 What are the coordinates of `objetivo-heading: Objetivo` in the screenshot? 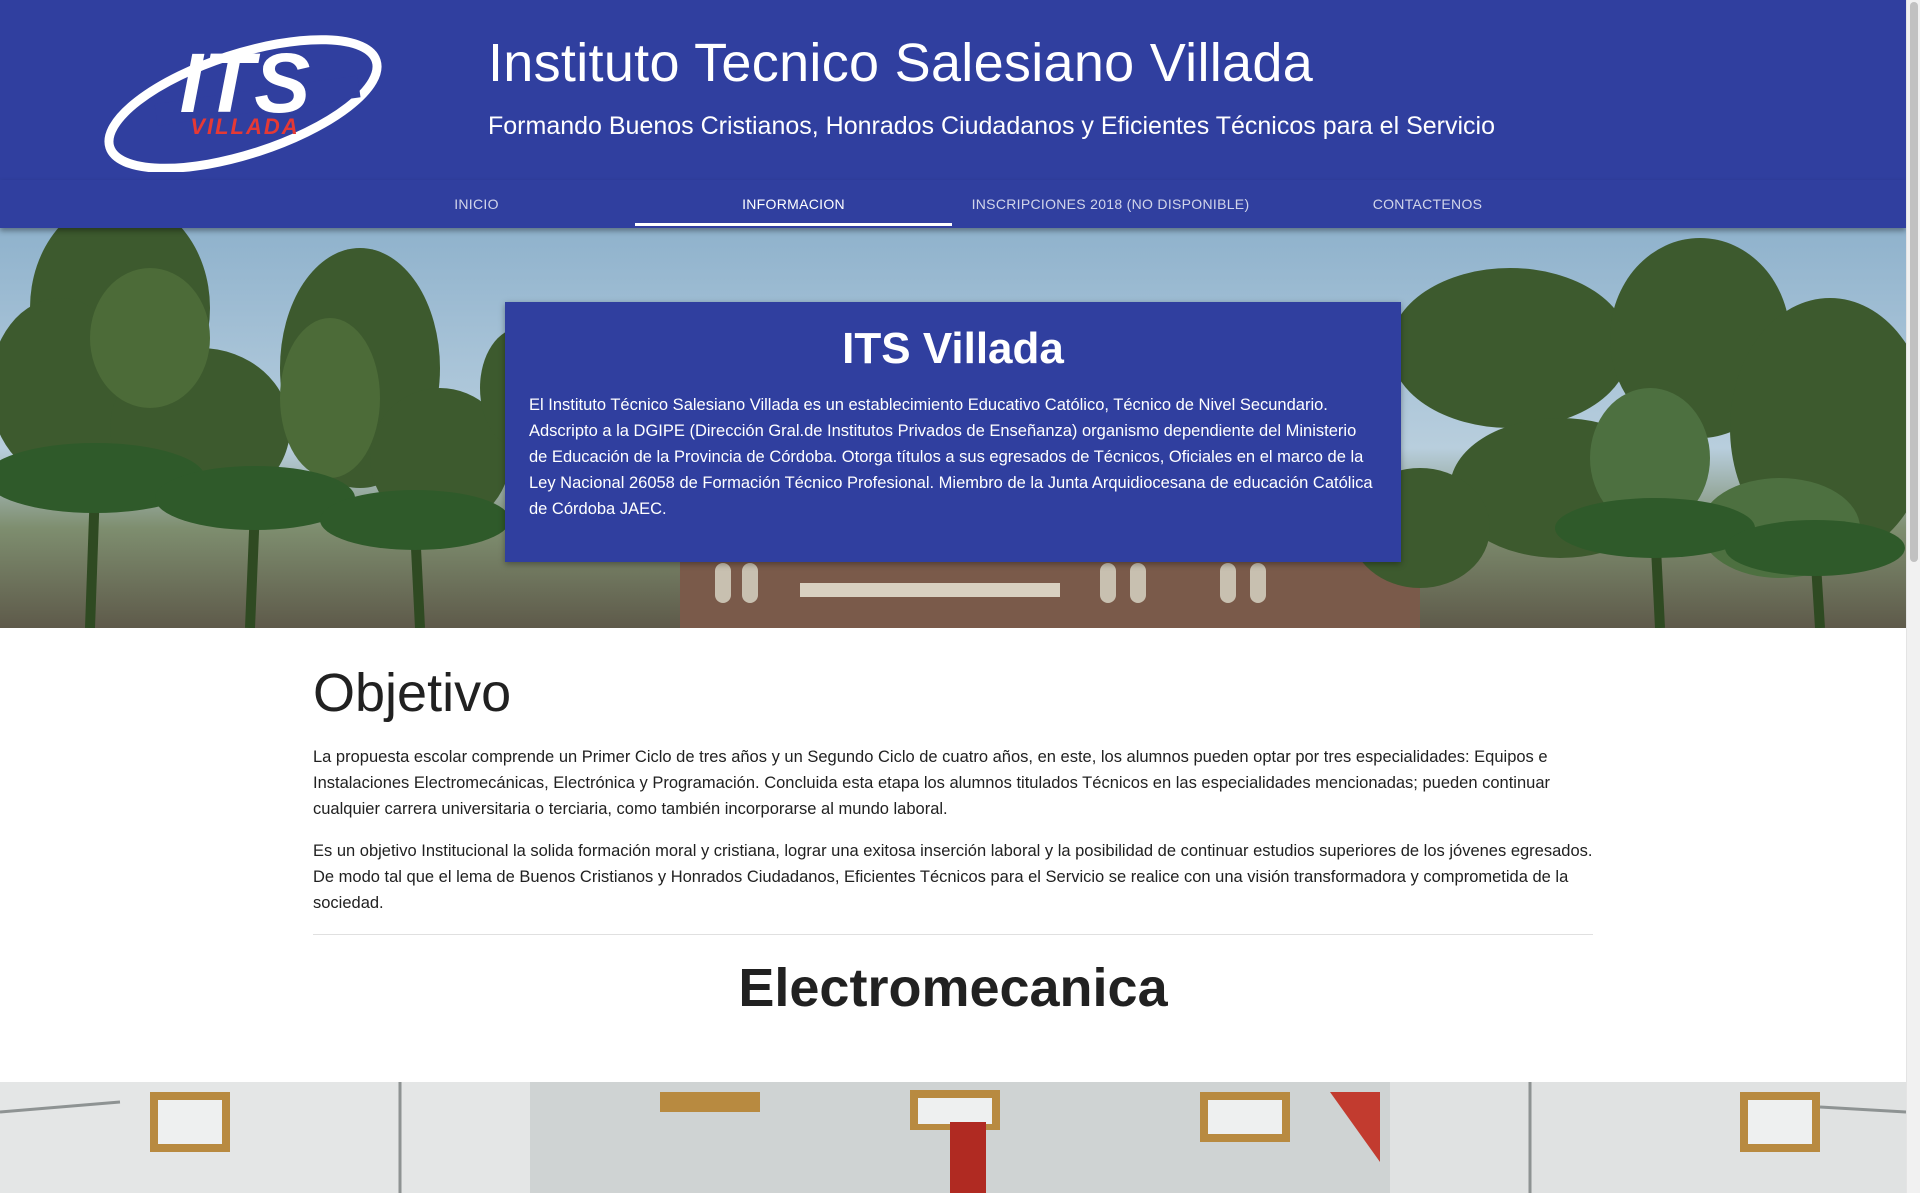 It's located at (412, 693).